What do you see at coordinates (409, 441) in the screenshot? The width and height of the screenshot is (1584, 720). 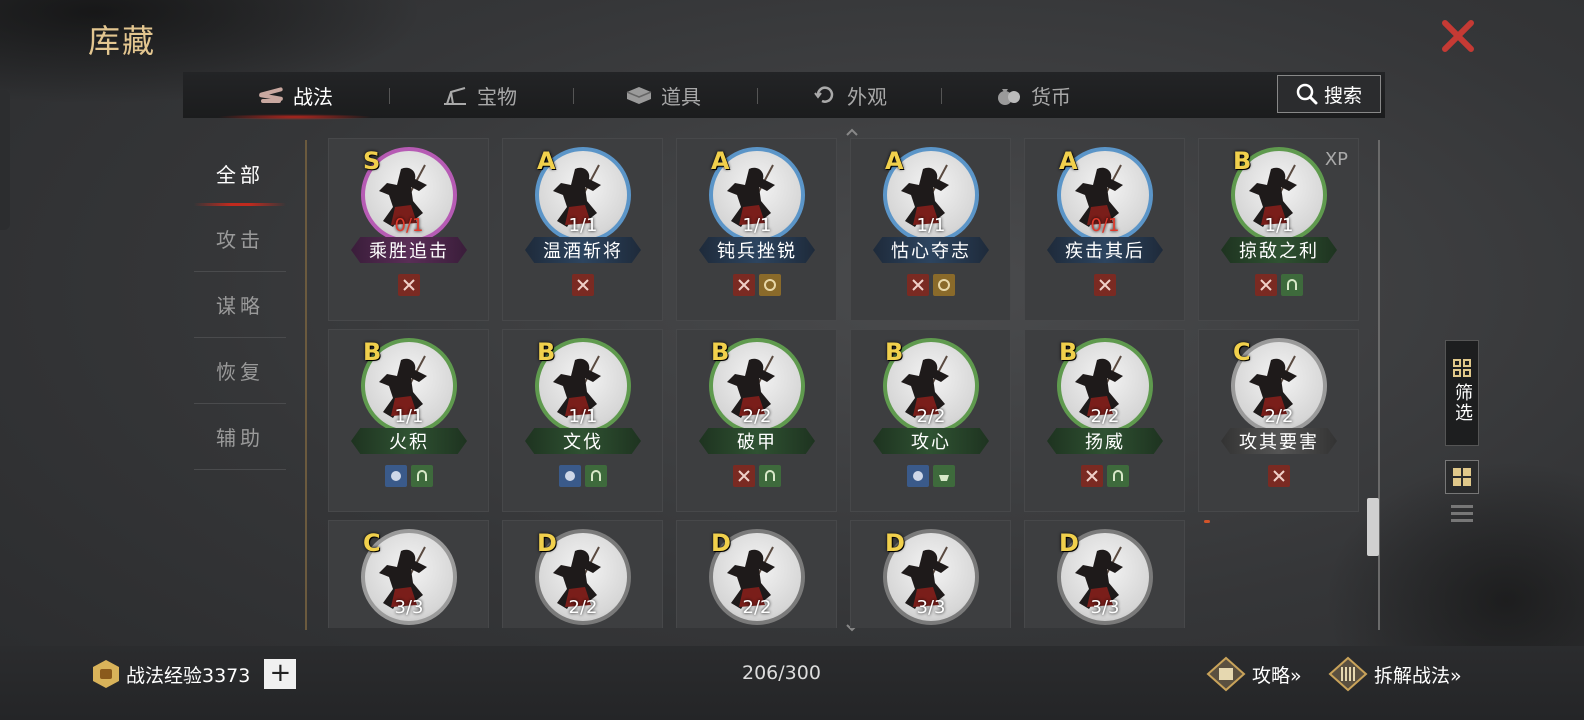 I see `skill-name: 火积` at bounding box center [409, 441].